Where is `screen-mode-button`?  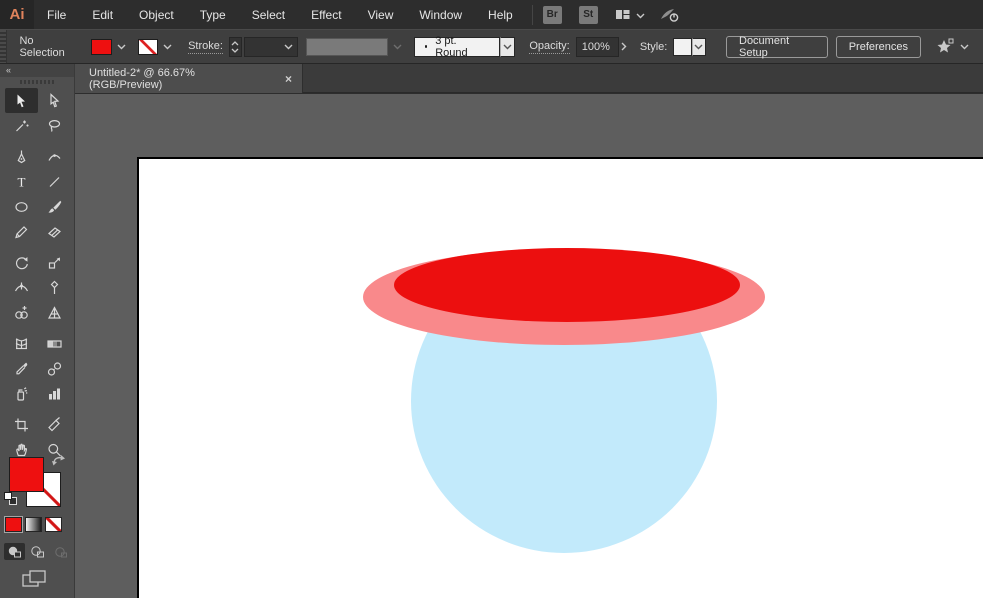
screen-mode-button is located at coordinates (35, 581).